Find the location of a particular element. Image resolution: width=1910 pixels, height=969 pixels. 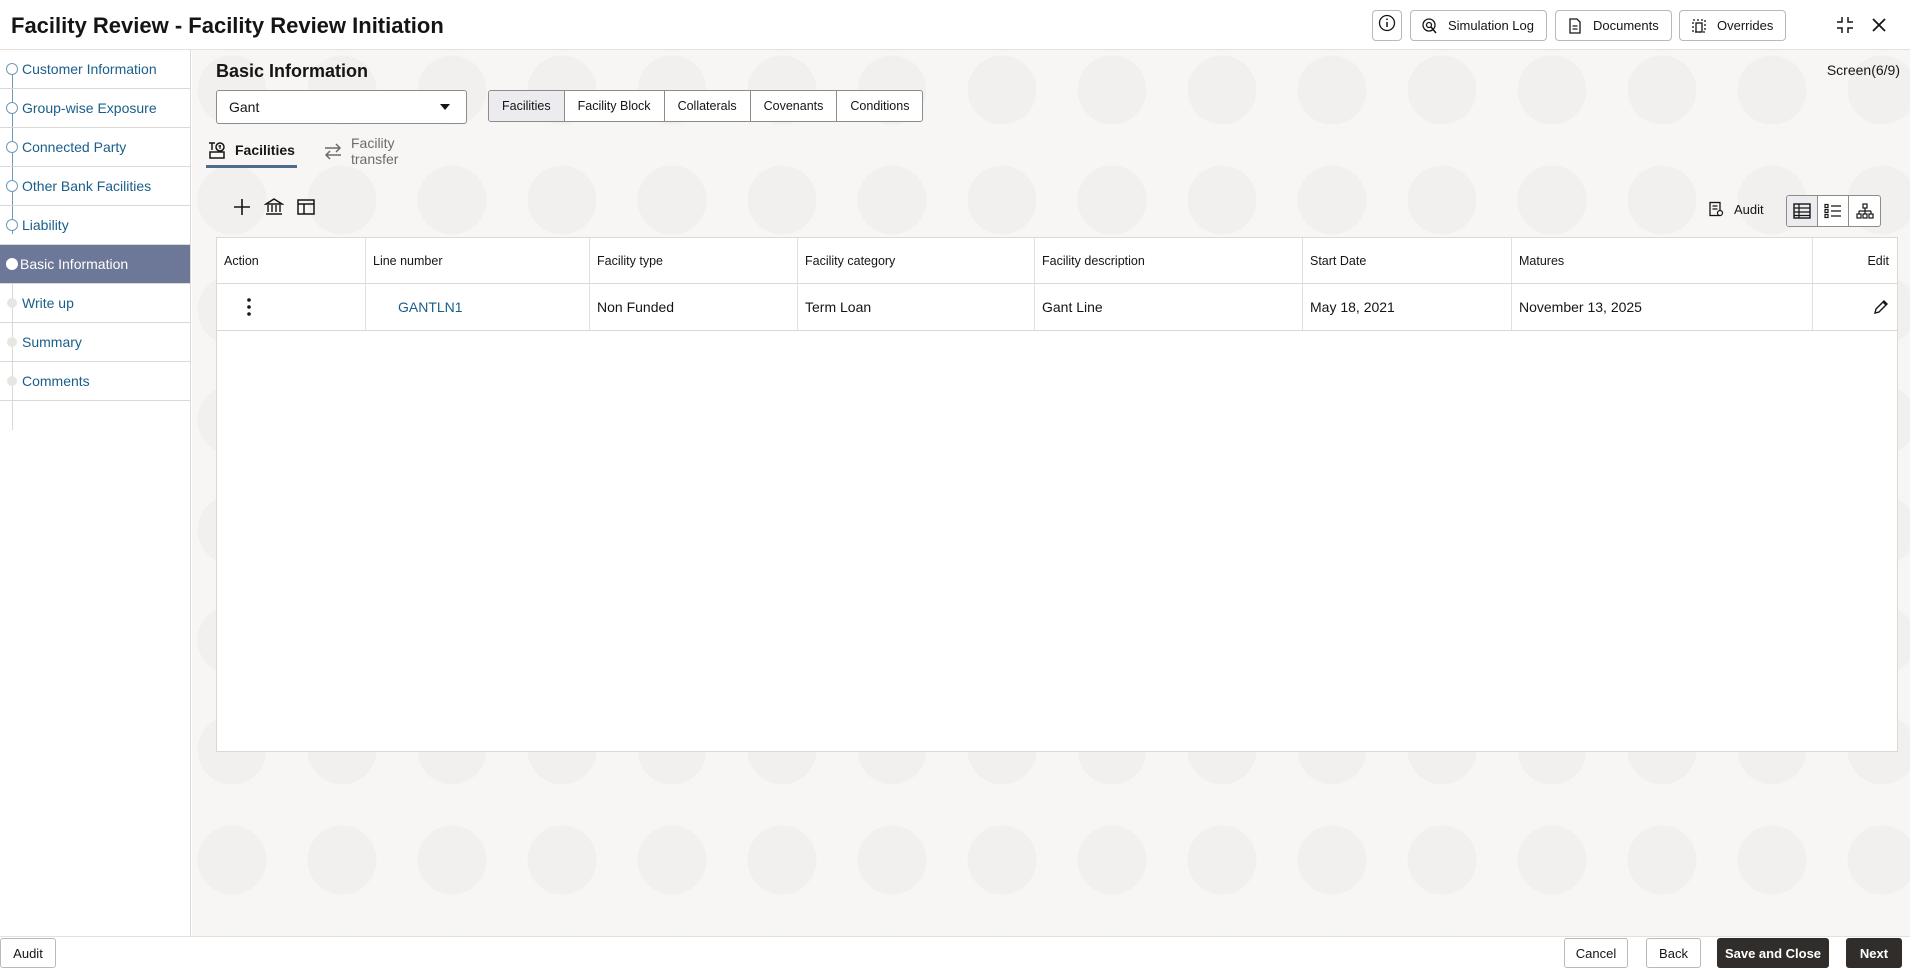

tab-facilities-label: Facilities is located at coordinates (265, 149).